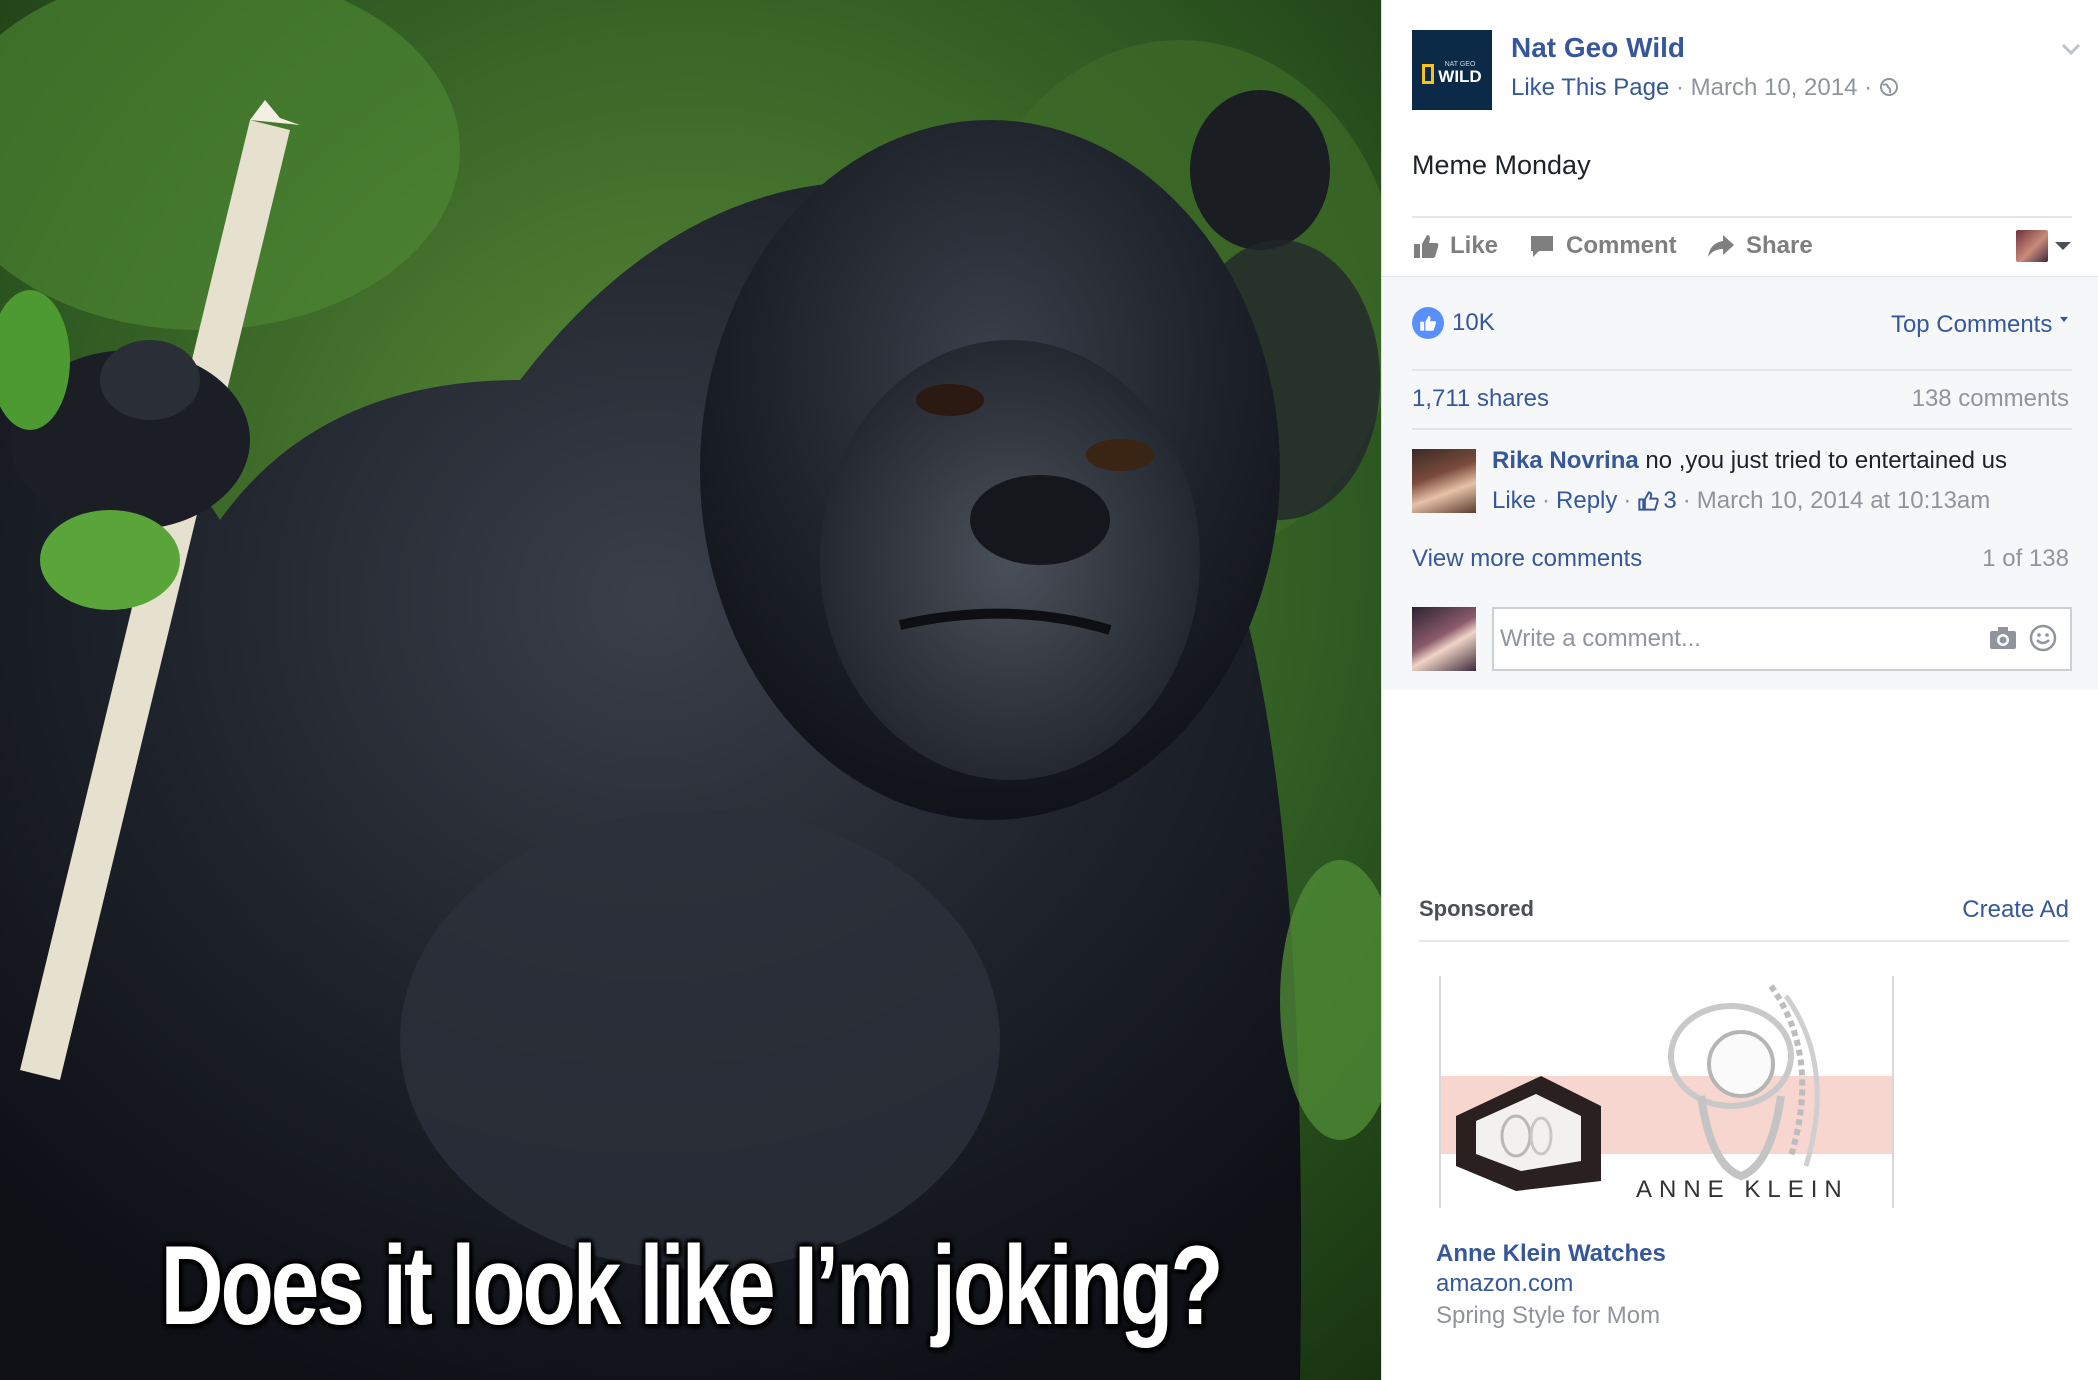 The image size is (2098, 1380). I want to click on comment-label: Comment, so click(1621, 245).